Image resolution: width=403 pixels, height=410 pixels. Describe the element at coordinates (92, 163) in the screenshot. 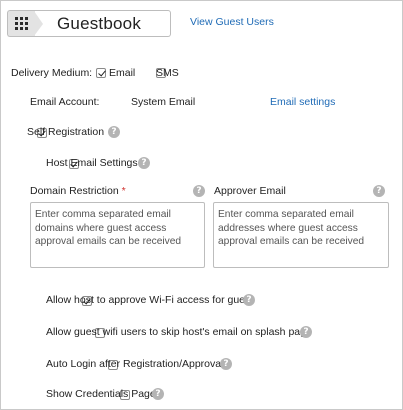

I see `host-email-settings-label: Host Email Settings` at that location.